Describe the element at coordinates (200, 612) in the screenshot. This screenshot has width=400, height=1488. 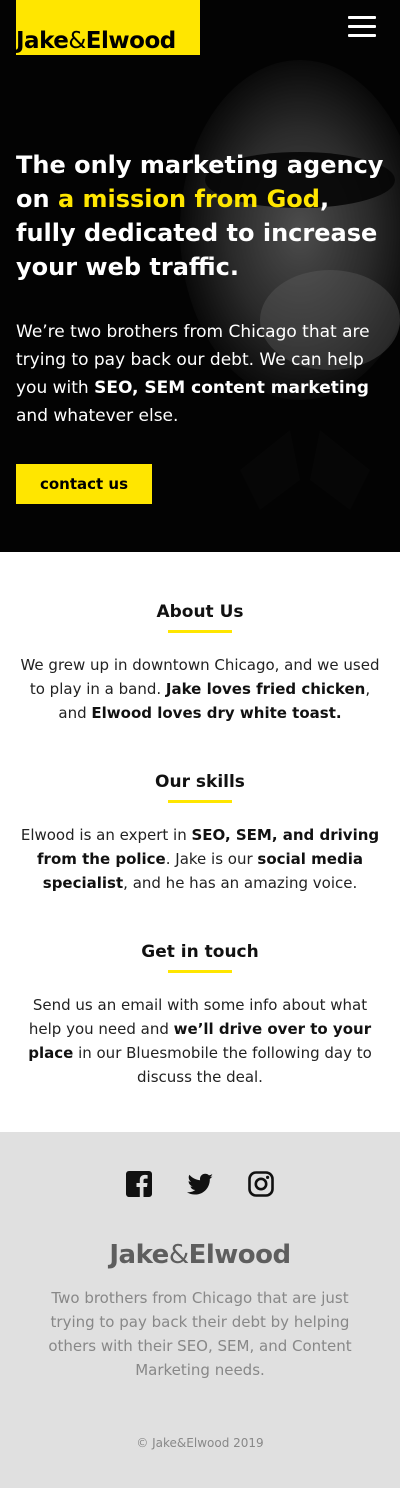
I see `section-title: About Us` at that location.